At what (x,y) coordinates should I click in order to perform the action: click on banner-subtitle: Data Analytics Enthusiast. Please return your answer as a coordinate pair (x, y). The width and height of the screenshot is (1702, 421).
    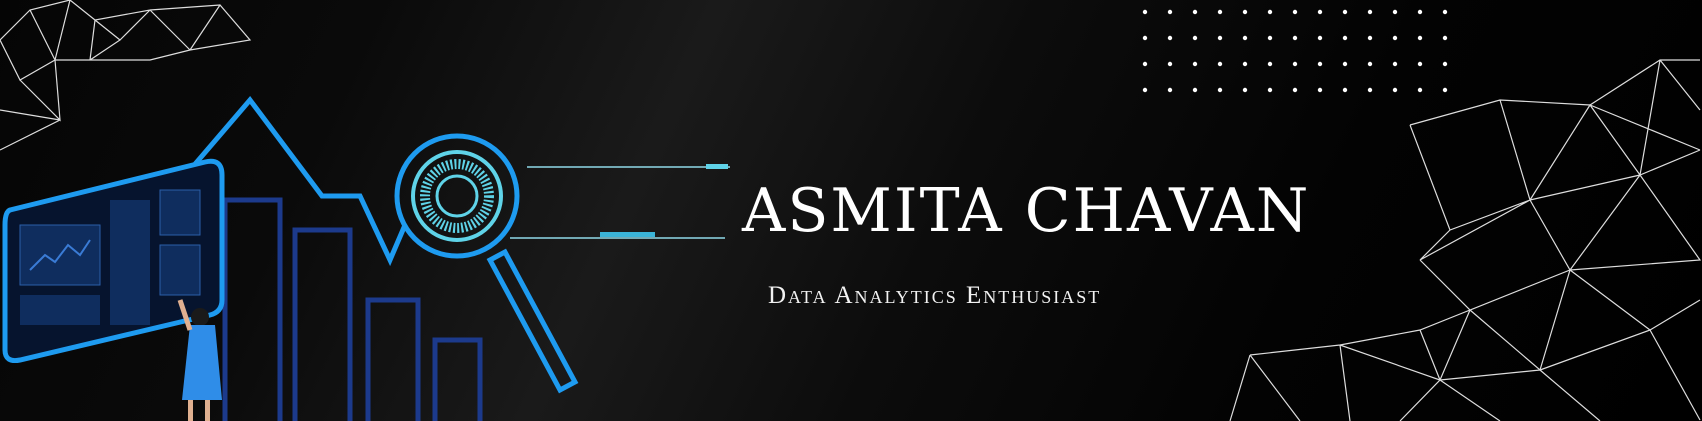
    Looking at the image, I should click on (935, 295).